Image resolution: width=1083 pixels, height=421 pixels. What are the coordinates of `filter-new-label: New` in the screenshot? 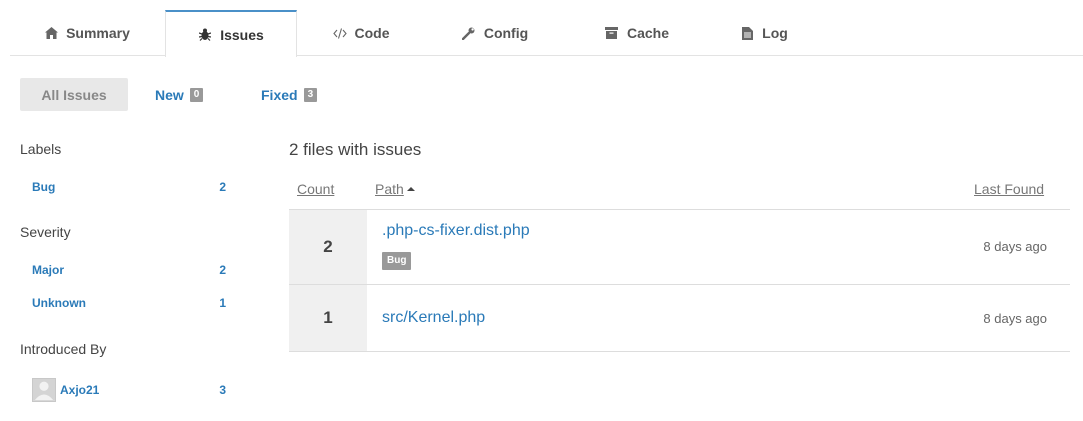 It's located at (169, 94).